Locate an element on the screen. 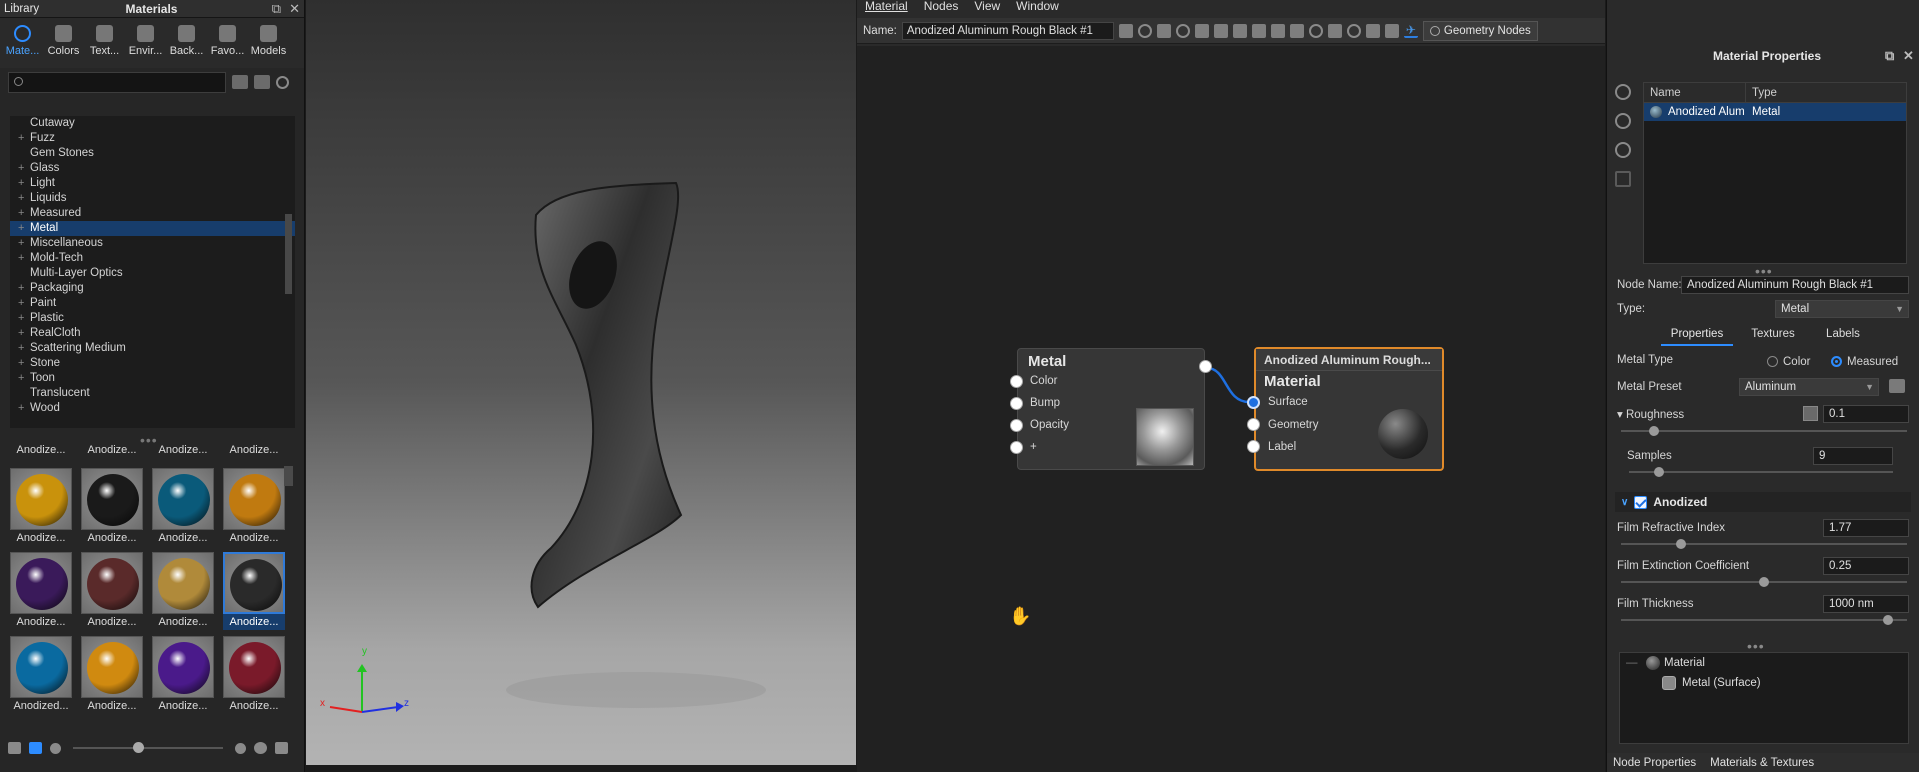 This screenshot has width=1919, height=772. one-to-one-icon is located at coordinates (1391, 30).